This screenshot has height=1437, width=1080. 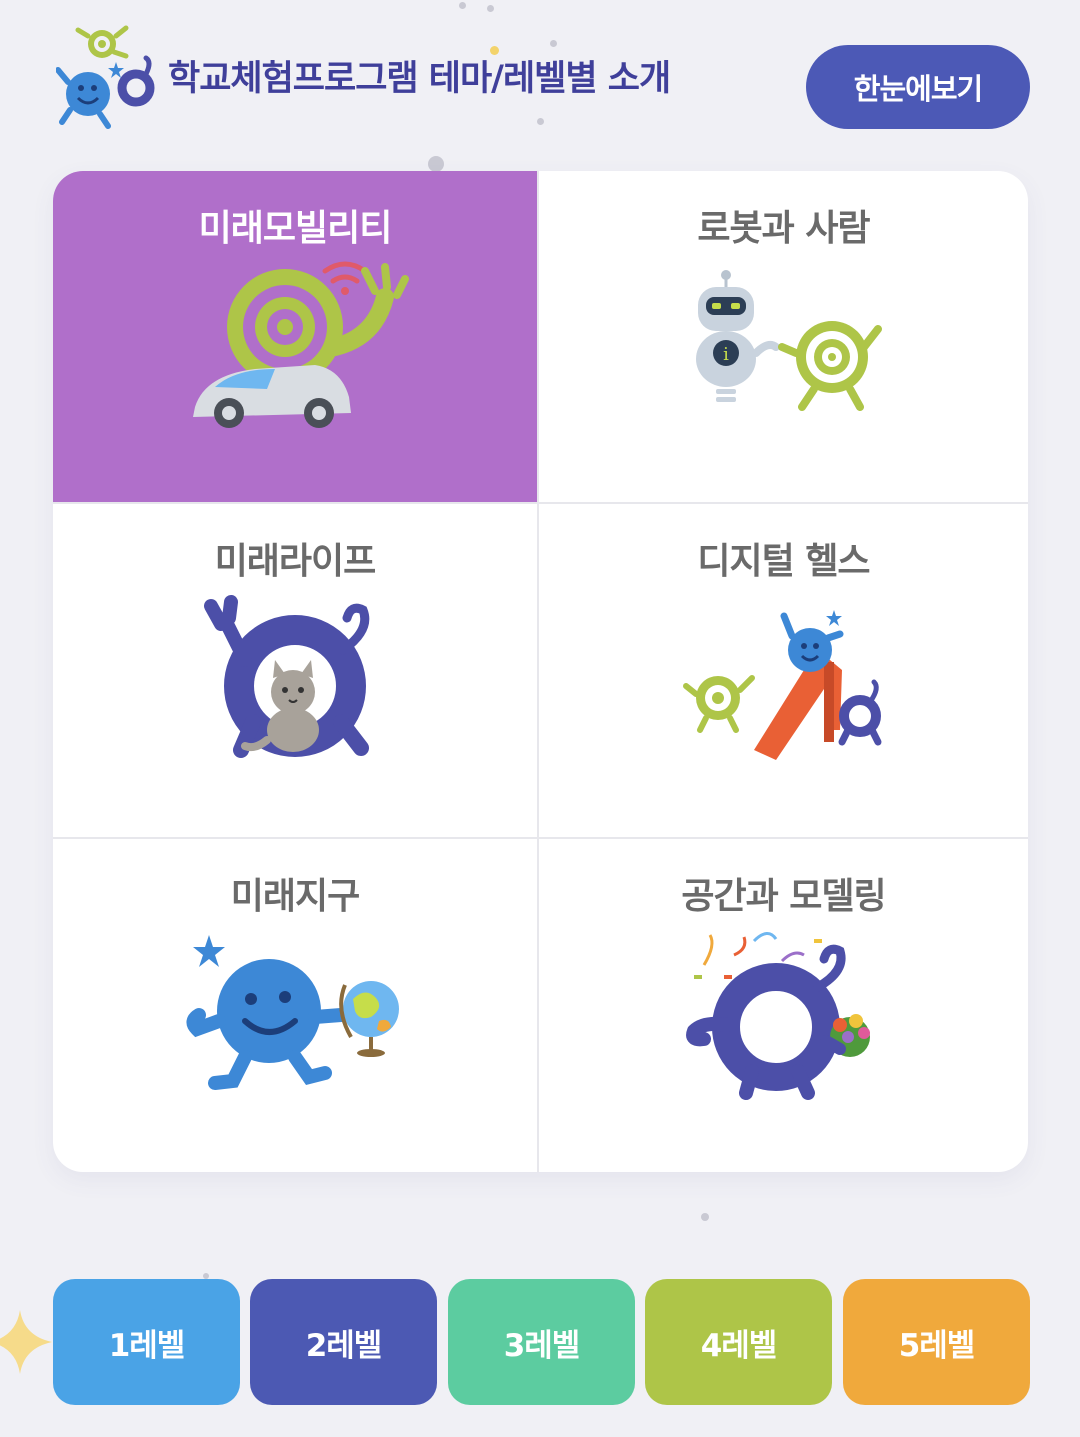 I want to click on theme-card-robot-and-people: 로봇과 사람 i, so click(x=783, y=337).